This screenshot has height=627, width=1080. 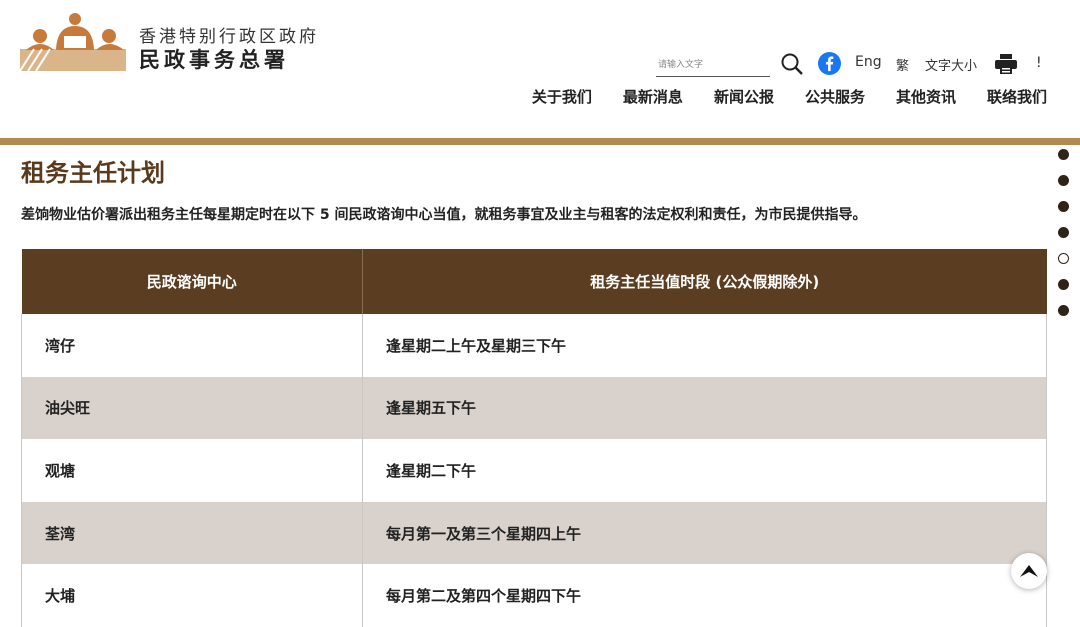 I want to click on page-title: 租务主任计划, so click(x=93, y=173).